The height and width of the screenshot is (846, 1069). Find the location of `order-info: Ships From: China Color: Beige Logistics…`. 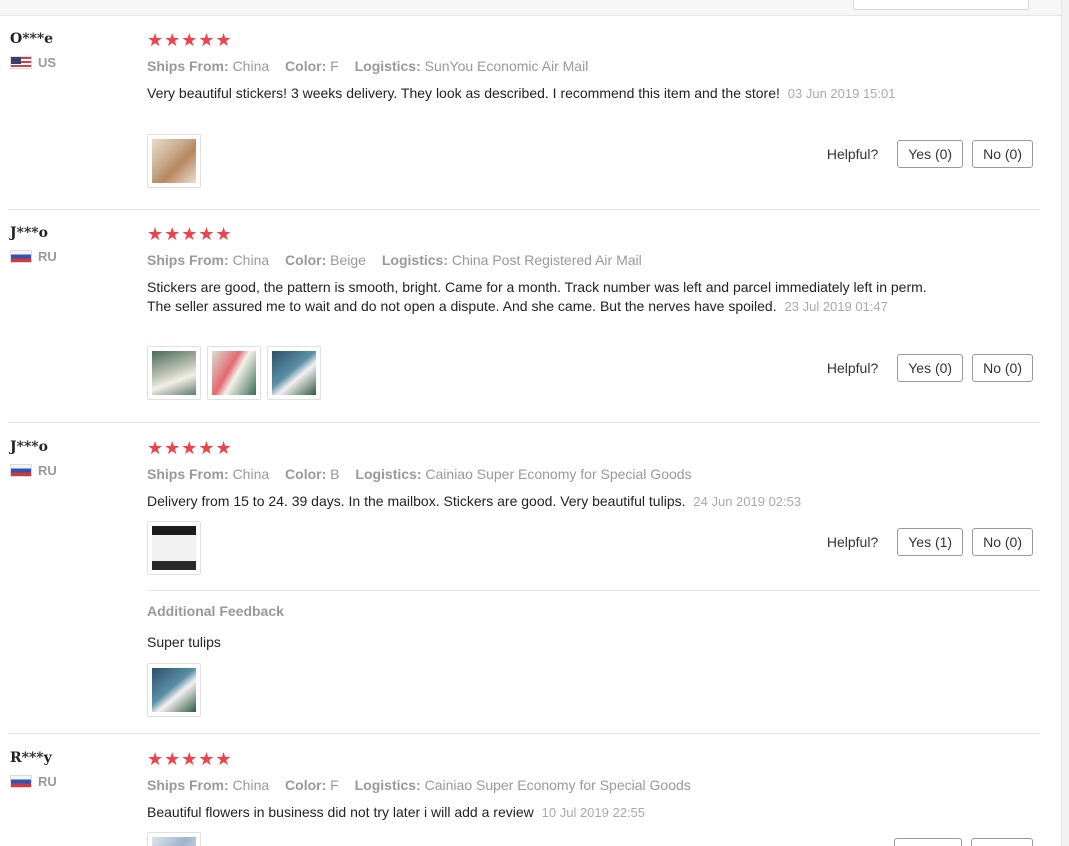

order-info: Ships From: China Color: Beige Logistics… is located at coordinates (589, 260).